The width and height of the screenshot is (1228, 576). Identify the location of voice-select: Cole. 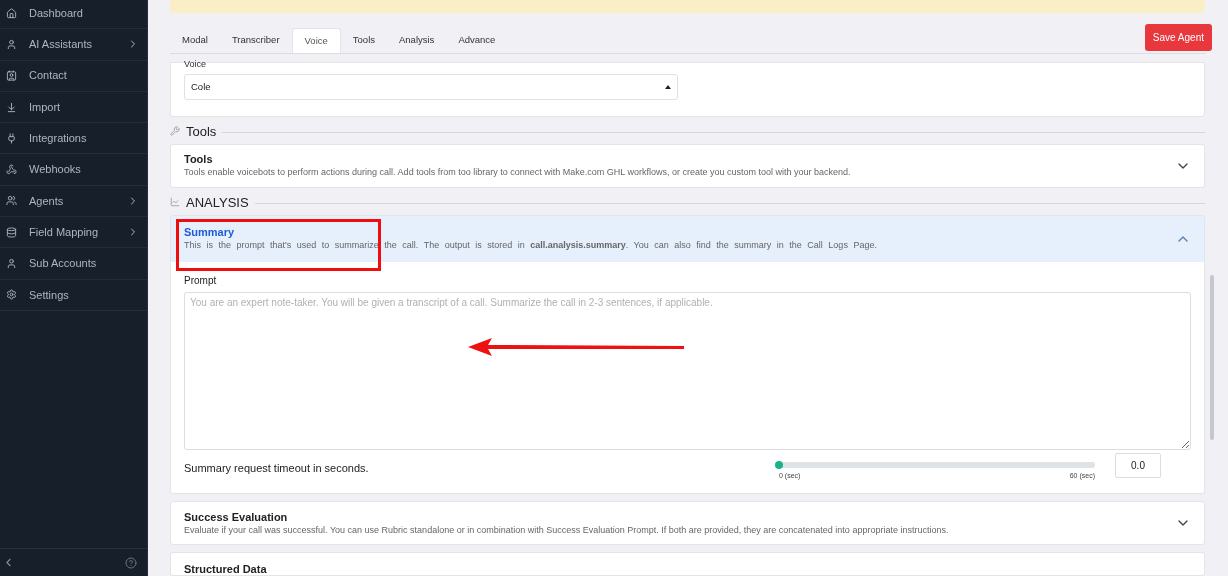
(431, 87).